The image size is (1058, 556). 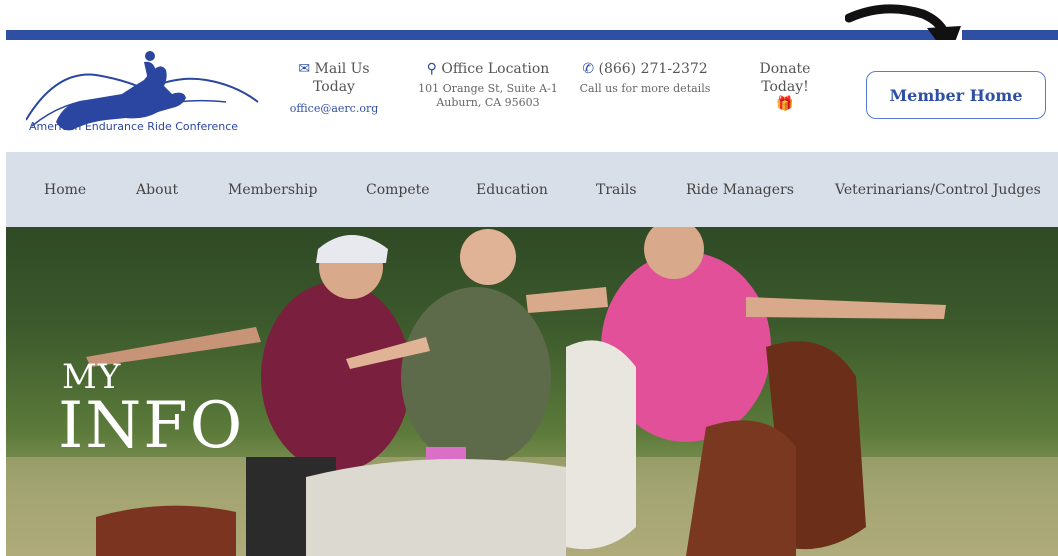 I want to click on map-pin-icon: ⚲, so click(x=431, y=69).